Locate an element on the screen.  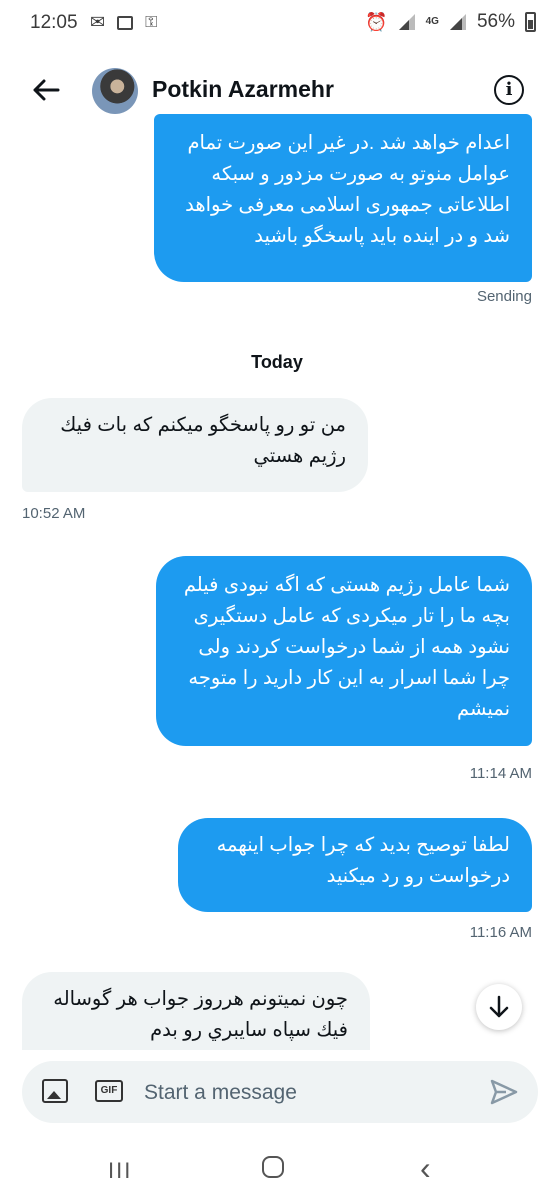
battery-icon is located at coordinates (530, 22).